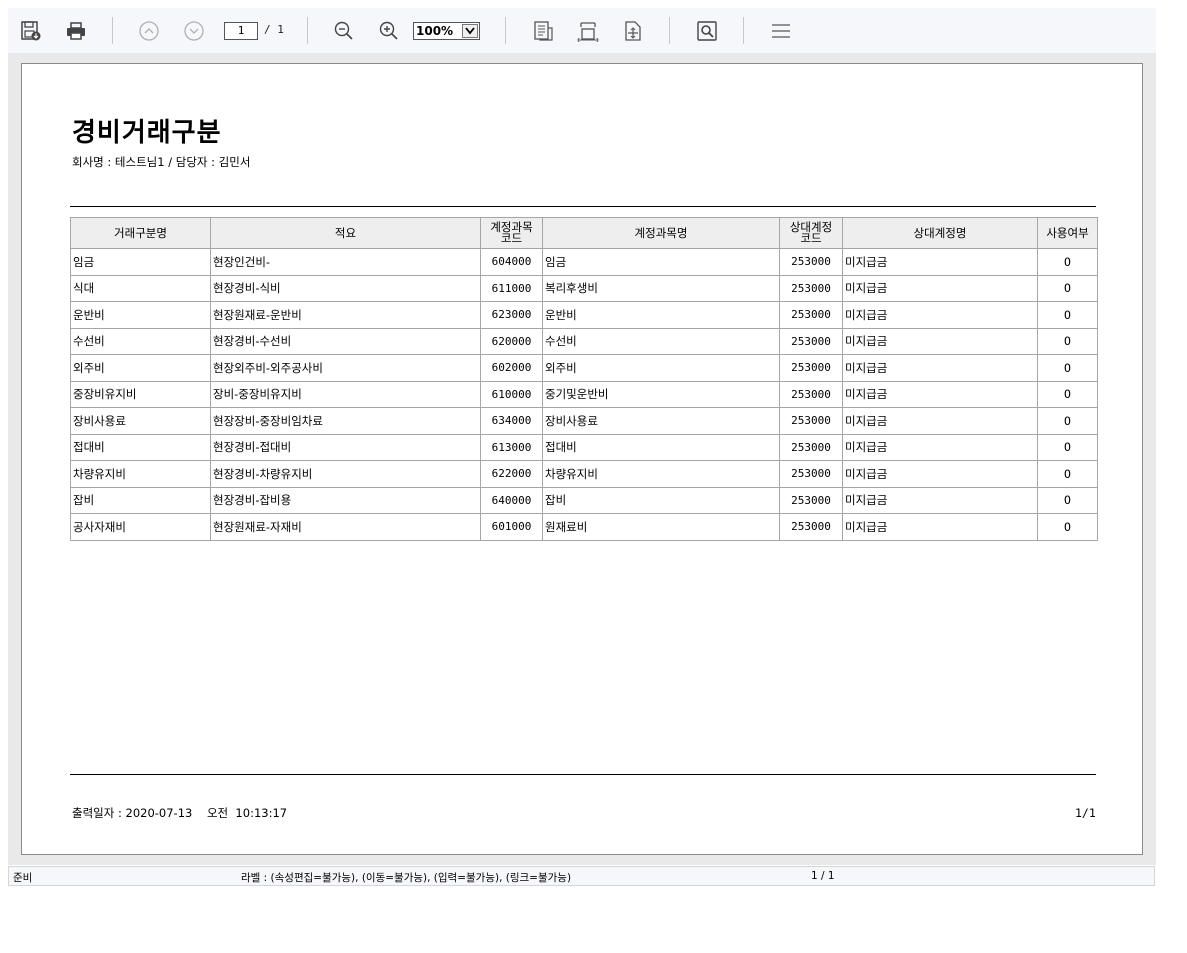 The width and height of the screenshot is (1187, 953). Describe the element at coordinates (588, 31) in the screenshot. I see `fit-width-icon` at that location.